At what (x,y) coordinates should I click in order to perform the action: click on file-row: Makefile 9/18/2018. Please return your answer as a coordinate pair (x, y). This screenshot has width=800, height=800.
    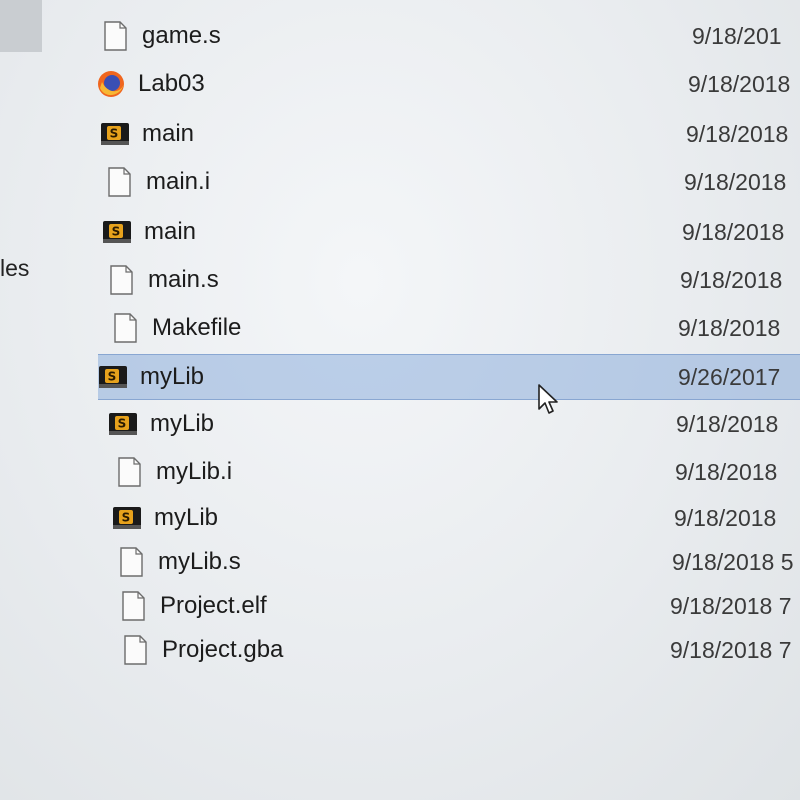
    Looking at the image, I should click on (455, 328).